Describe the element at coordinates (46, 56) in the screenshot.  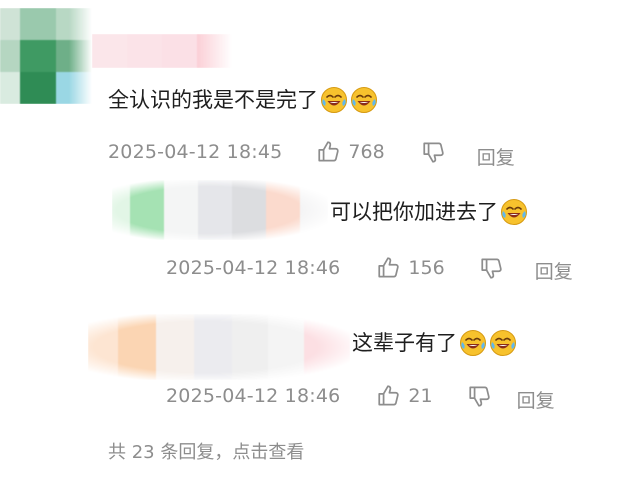
I see `avatar` at that location.